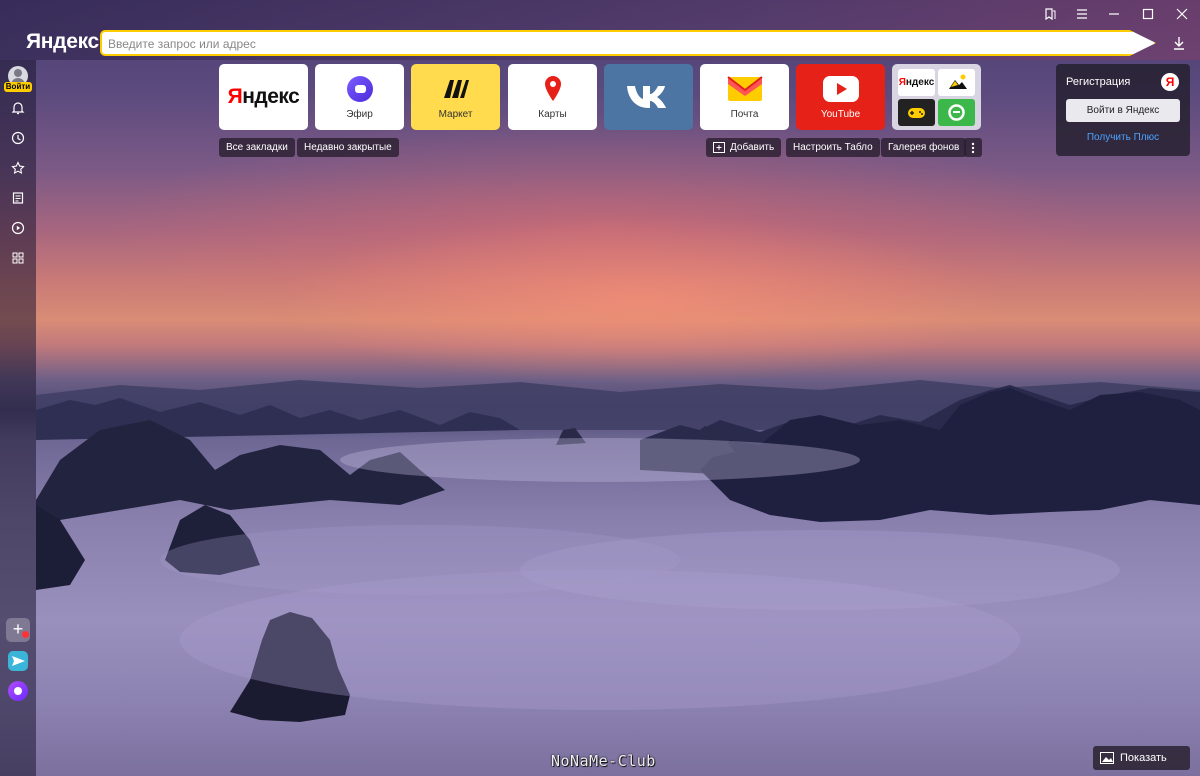 Image resolution: width=1200 pixels, height=776 pixels. What do you see at coordinates (1148, 14) in the screenshot?
I see `maximize-icon` at bounding box center [1148, 14].